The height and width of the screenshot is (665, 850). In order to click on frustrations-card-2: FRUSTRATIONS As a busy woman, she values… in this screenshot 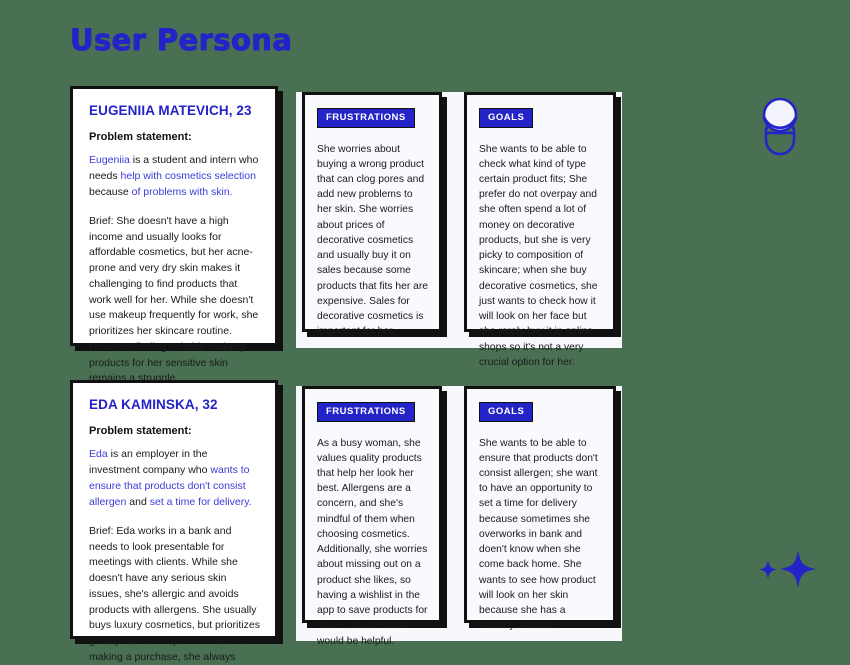, I will do `click(372, 516)`.